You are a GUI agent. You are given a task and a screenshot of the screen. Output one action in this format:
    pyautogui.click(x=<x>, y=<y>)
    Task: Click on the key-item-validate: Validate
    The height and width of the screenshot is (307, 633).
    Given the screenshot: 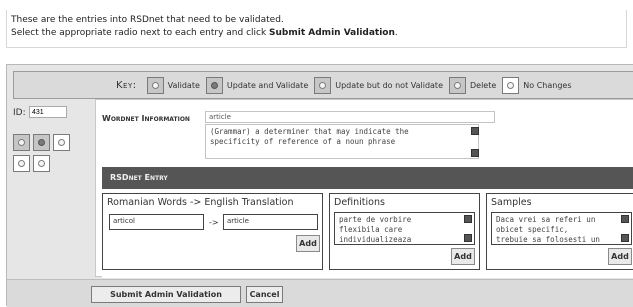 What is the action you would take?
    pyautogui.click(x=173, y=85)
    